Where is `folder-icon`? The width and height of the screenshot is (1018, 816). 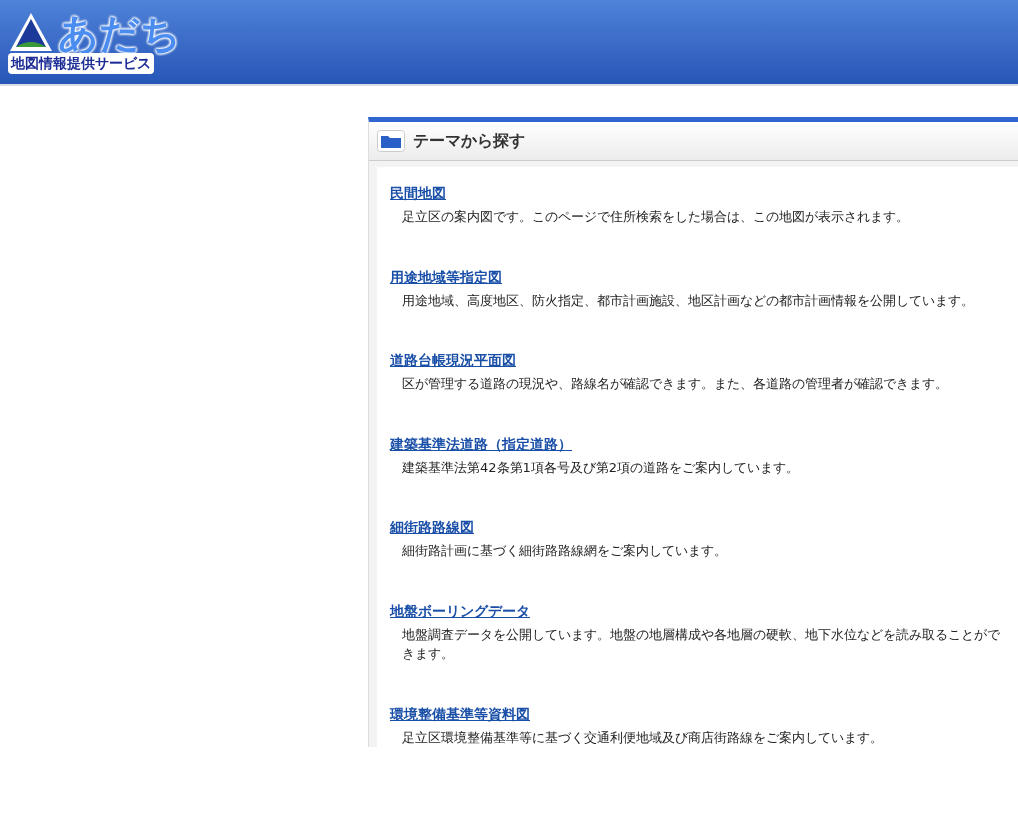
folder-icon is located at coordinates (391, 141).